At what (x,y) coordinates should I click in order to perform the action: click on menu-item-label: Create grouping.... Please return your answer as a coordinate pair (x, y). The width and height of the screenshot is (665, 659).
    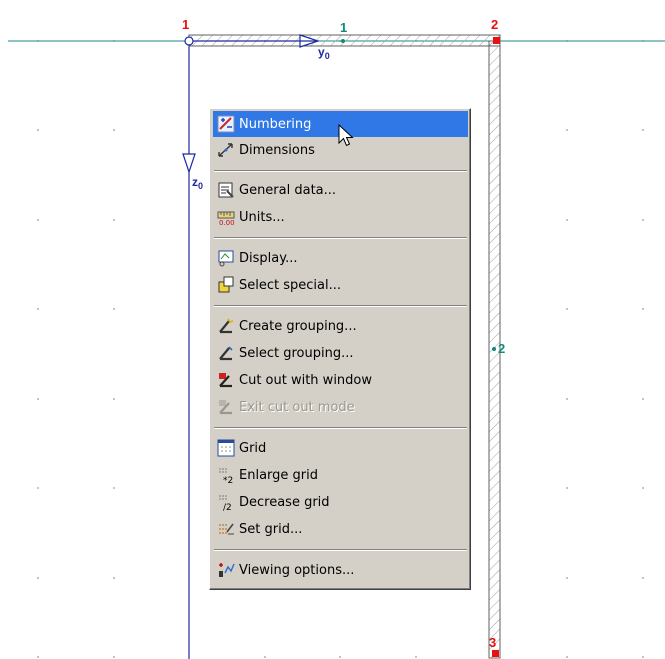
    Looking at the image, I should click on (298, 326).